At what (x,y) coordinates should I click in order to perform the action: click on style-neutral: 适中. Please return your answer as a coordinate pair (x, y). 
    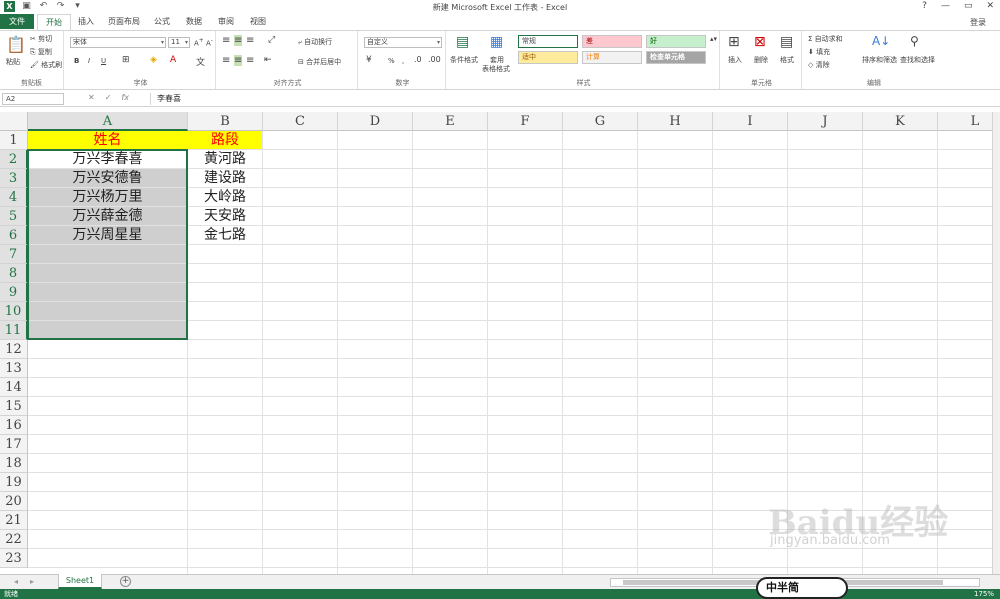
    Looking at the image, I should click on (548, 57).